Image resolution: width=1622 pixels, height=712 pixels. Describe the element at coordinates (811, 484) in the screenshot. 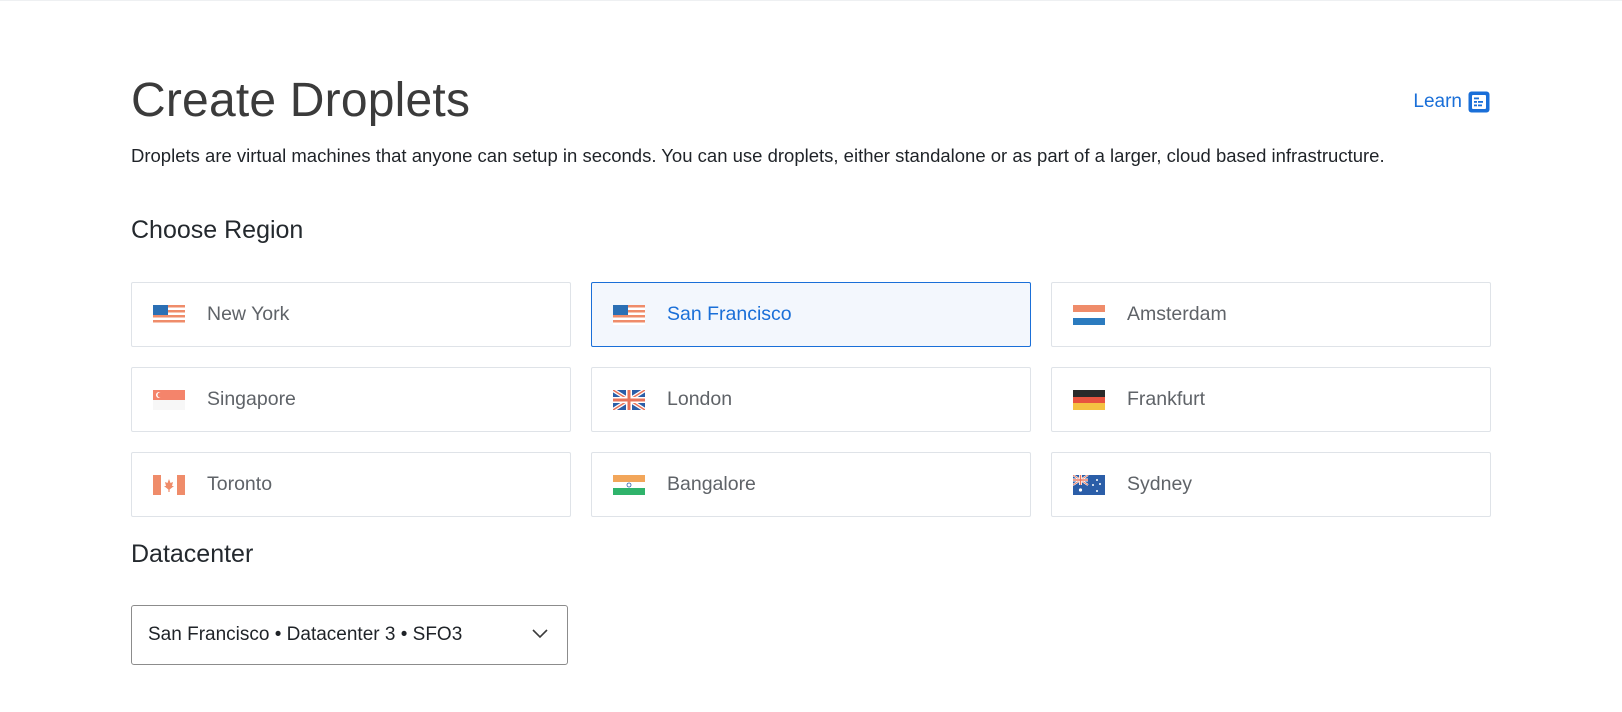

I see `region-option-bangalore: Bangalore` at that location.